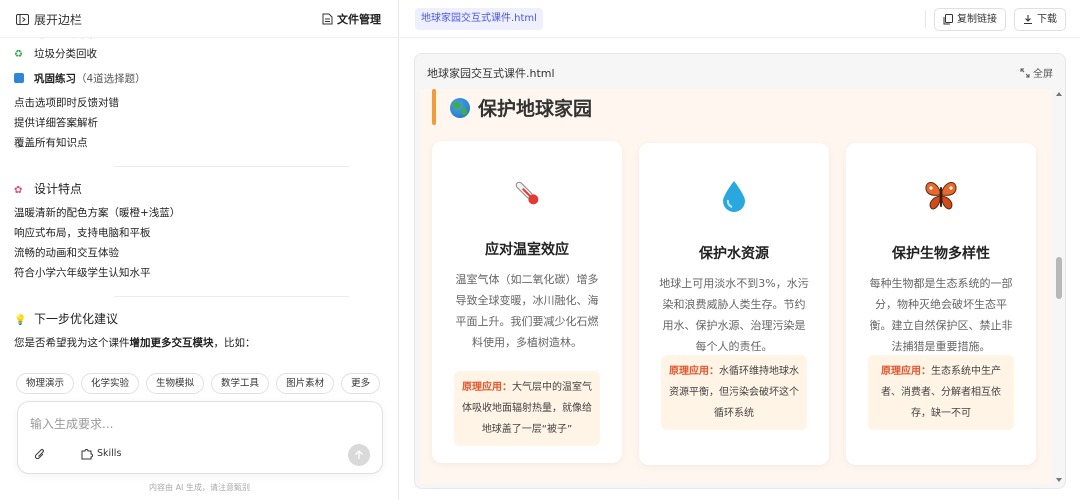 This screenshot has height=500, width=1080. I want to click on expand-sidebar-button: 展开边栏, so click(49, 19).